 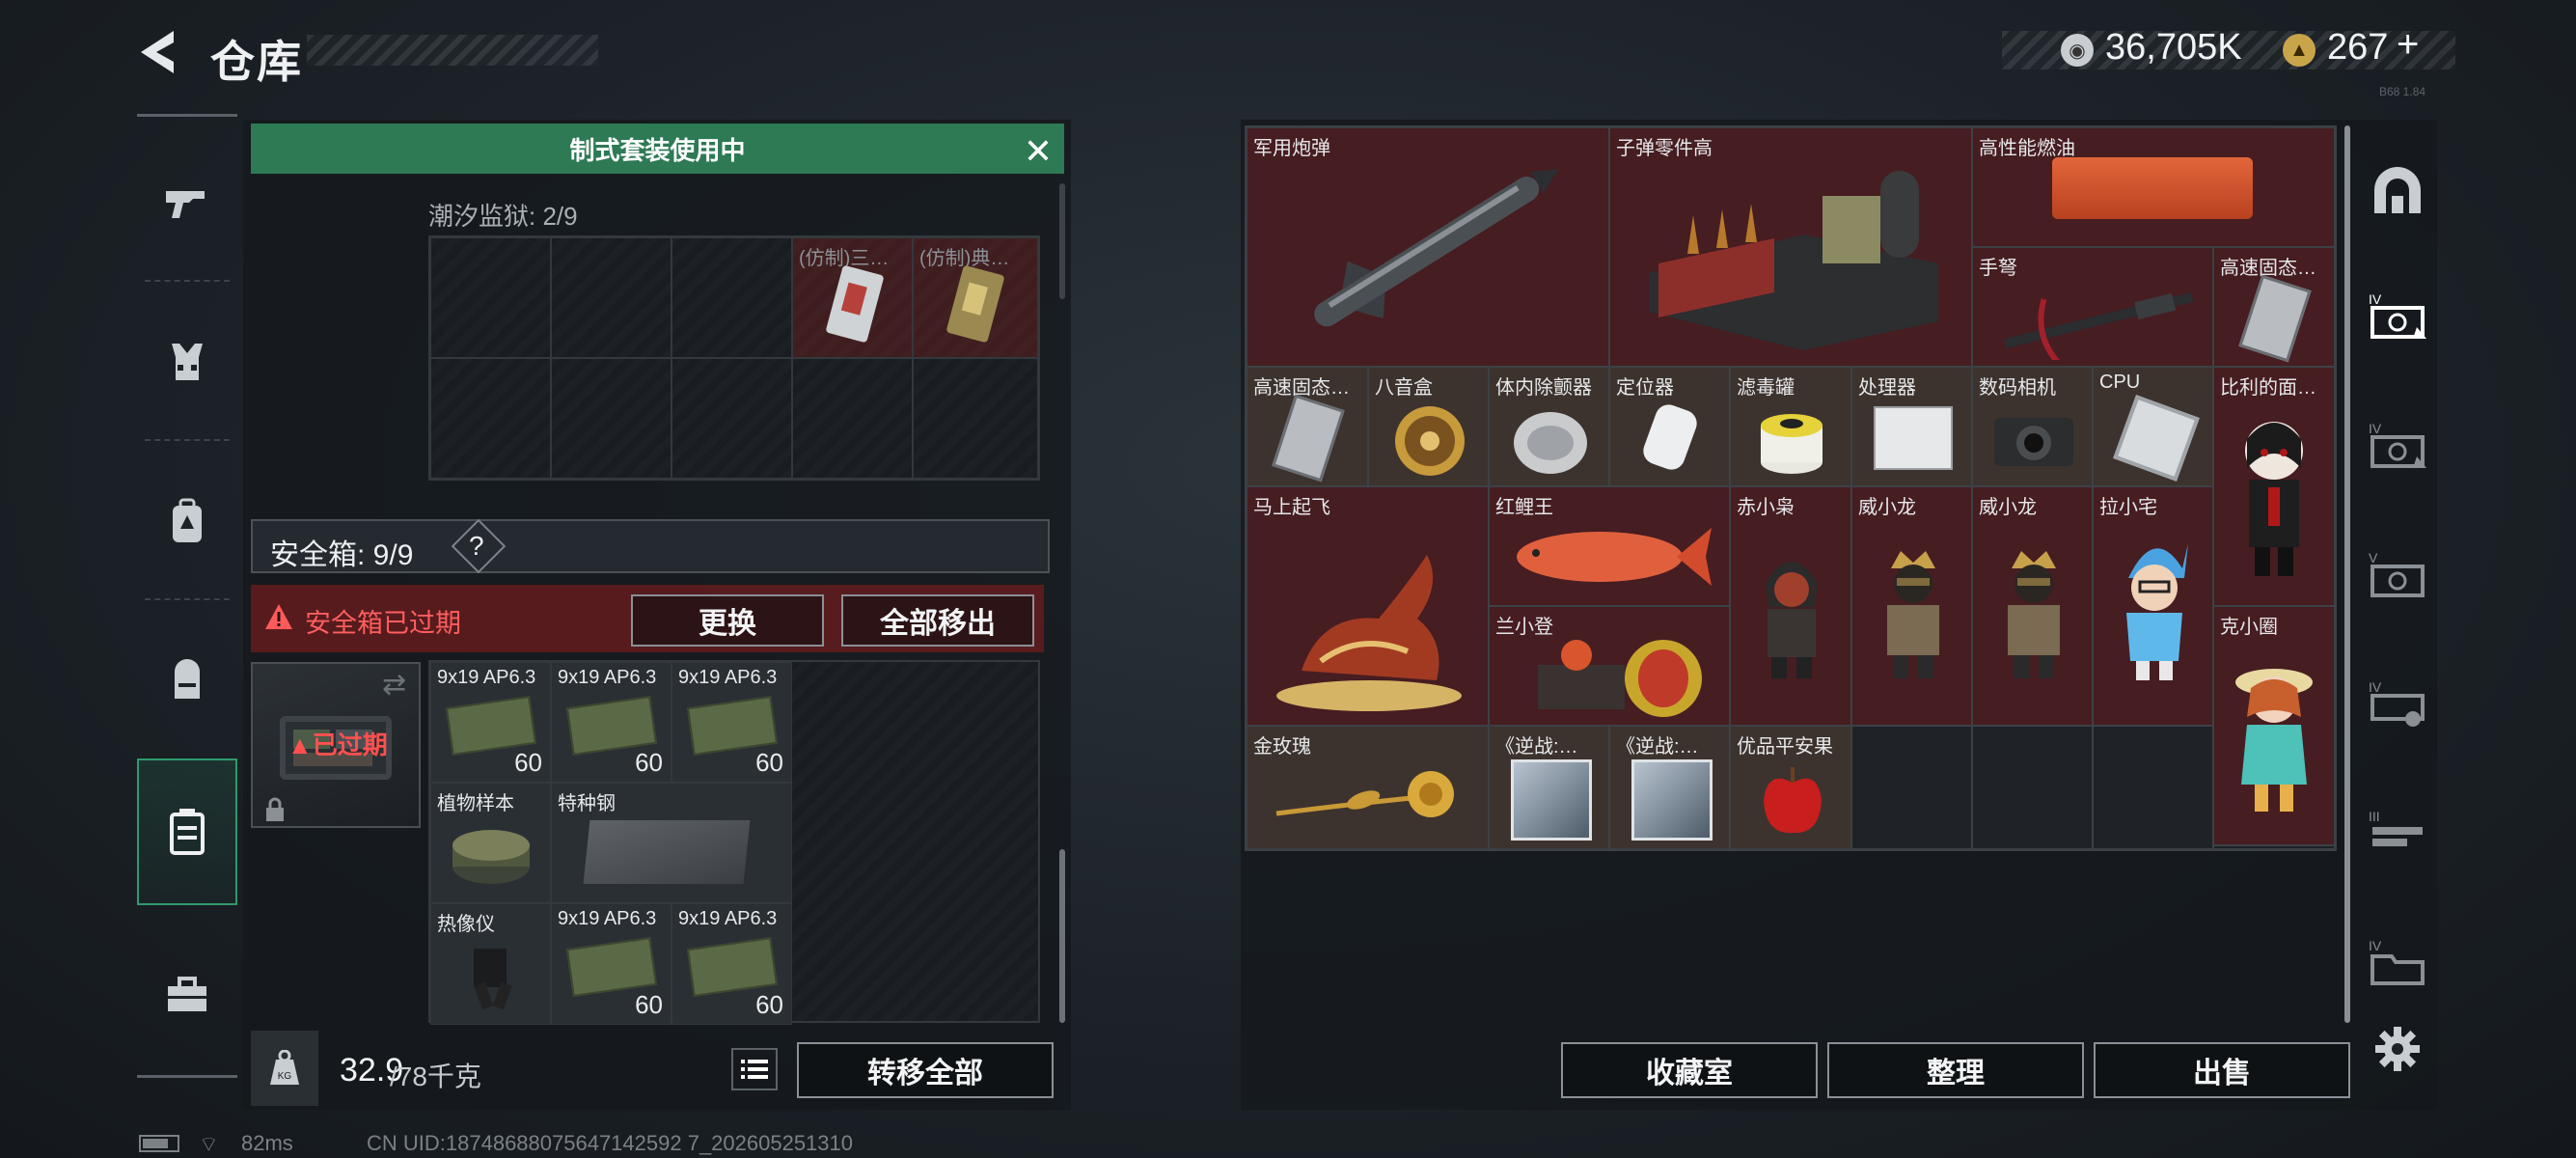 I want to click on stash-tab-4: IV, so click(x=2397, y=702).